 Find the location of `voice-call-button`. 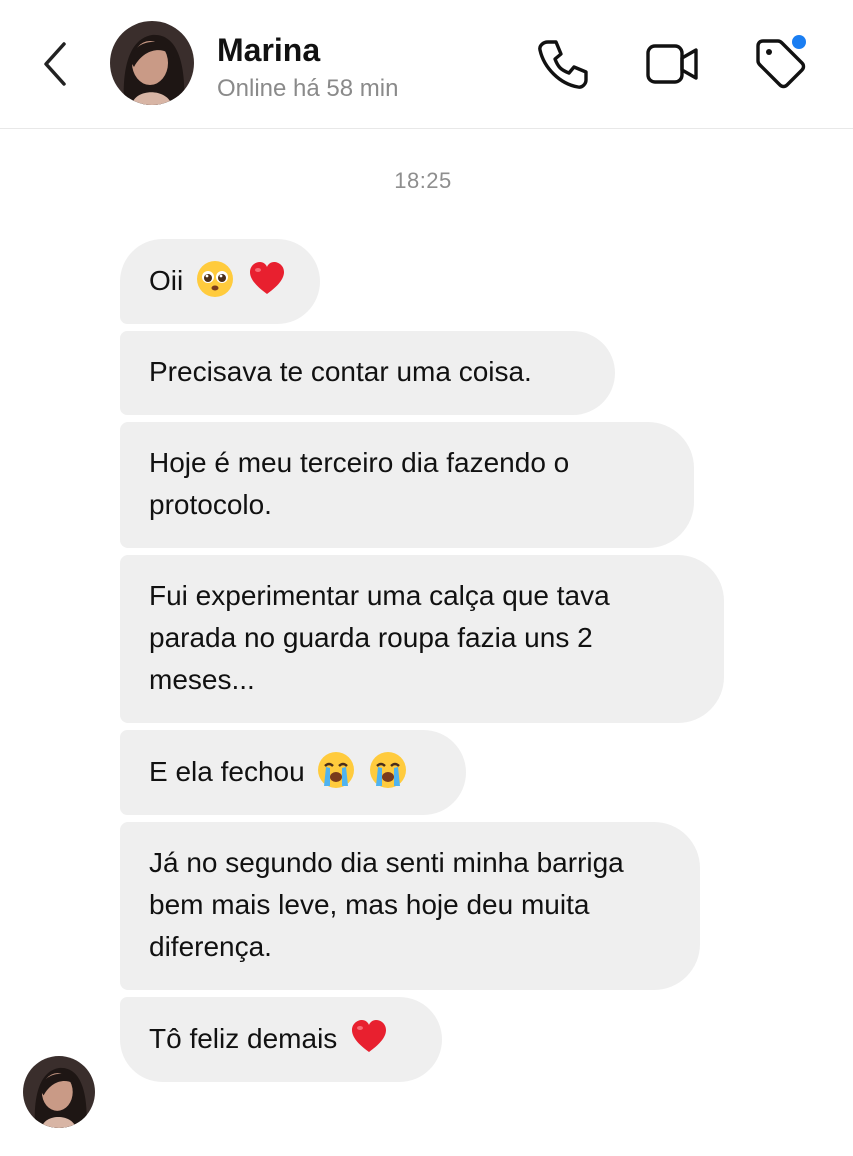

voice-call-button is located at coordinates (562, 64).